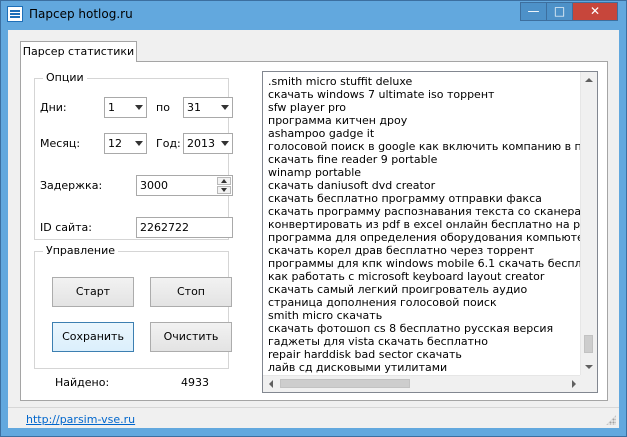 The height and width of the screenshot is (437, 627). I want to click on arrow-down-icon, so click(224, 190).